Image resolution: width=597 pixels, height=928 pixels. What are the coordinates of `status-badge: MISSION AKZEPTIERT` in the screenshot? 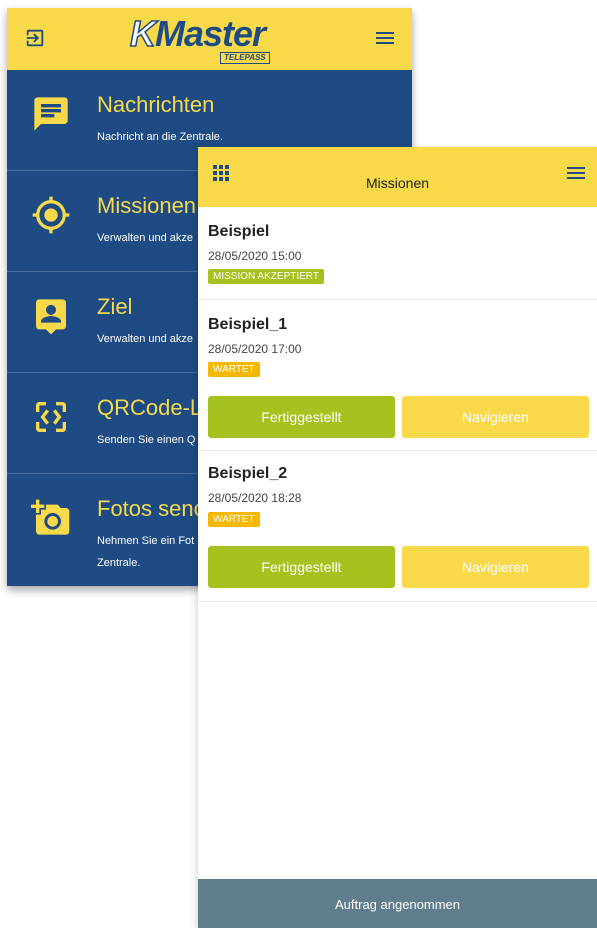 It's located at (266, 276).